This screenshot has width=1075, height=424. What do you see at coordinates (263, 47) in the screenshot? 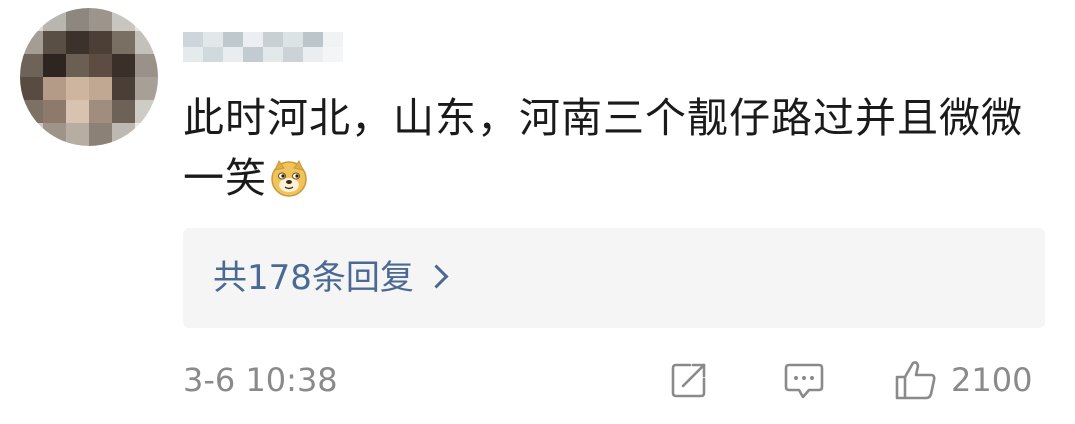
I see `username` at bounding box center [263, 47].